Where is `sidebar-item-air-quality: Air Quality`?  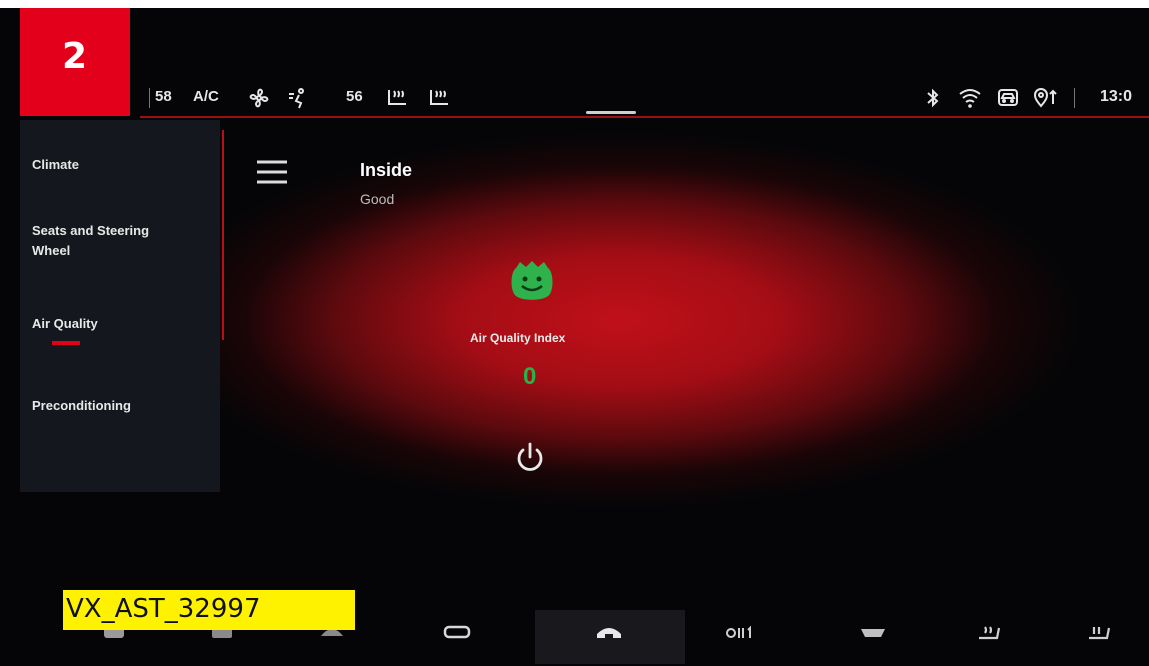 sidebar-item-air-quality: Air Quality is located at coordinates (112, 324).